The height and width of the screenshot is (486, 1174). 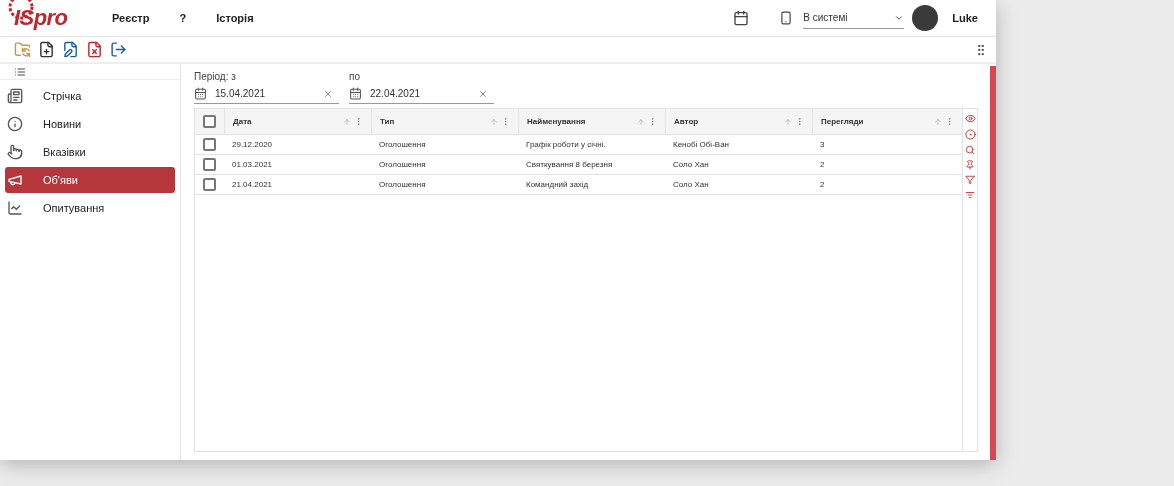 What do you see at coordinates (569, 164) in the screenshot?
I see `table-cell-text: Святкування 8 березня` at bounding box center [569, 164].